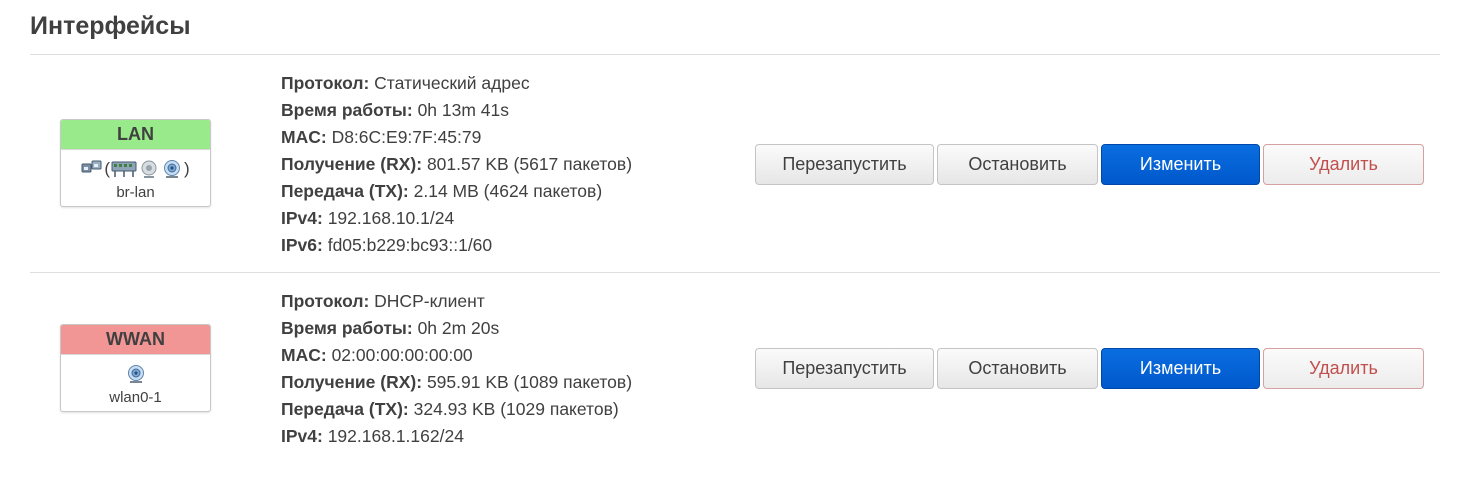 Image resolution: width=1470 pixels, height=484 pixels. Describe the element at coordinates (529, 164) in the screenshot. I see `rx-value: 801.57 KB (5617 пакетов)` at that location.